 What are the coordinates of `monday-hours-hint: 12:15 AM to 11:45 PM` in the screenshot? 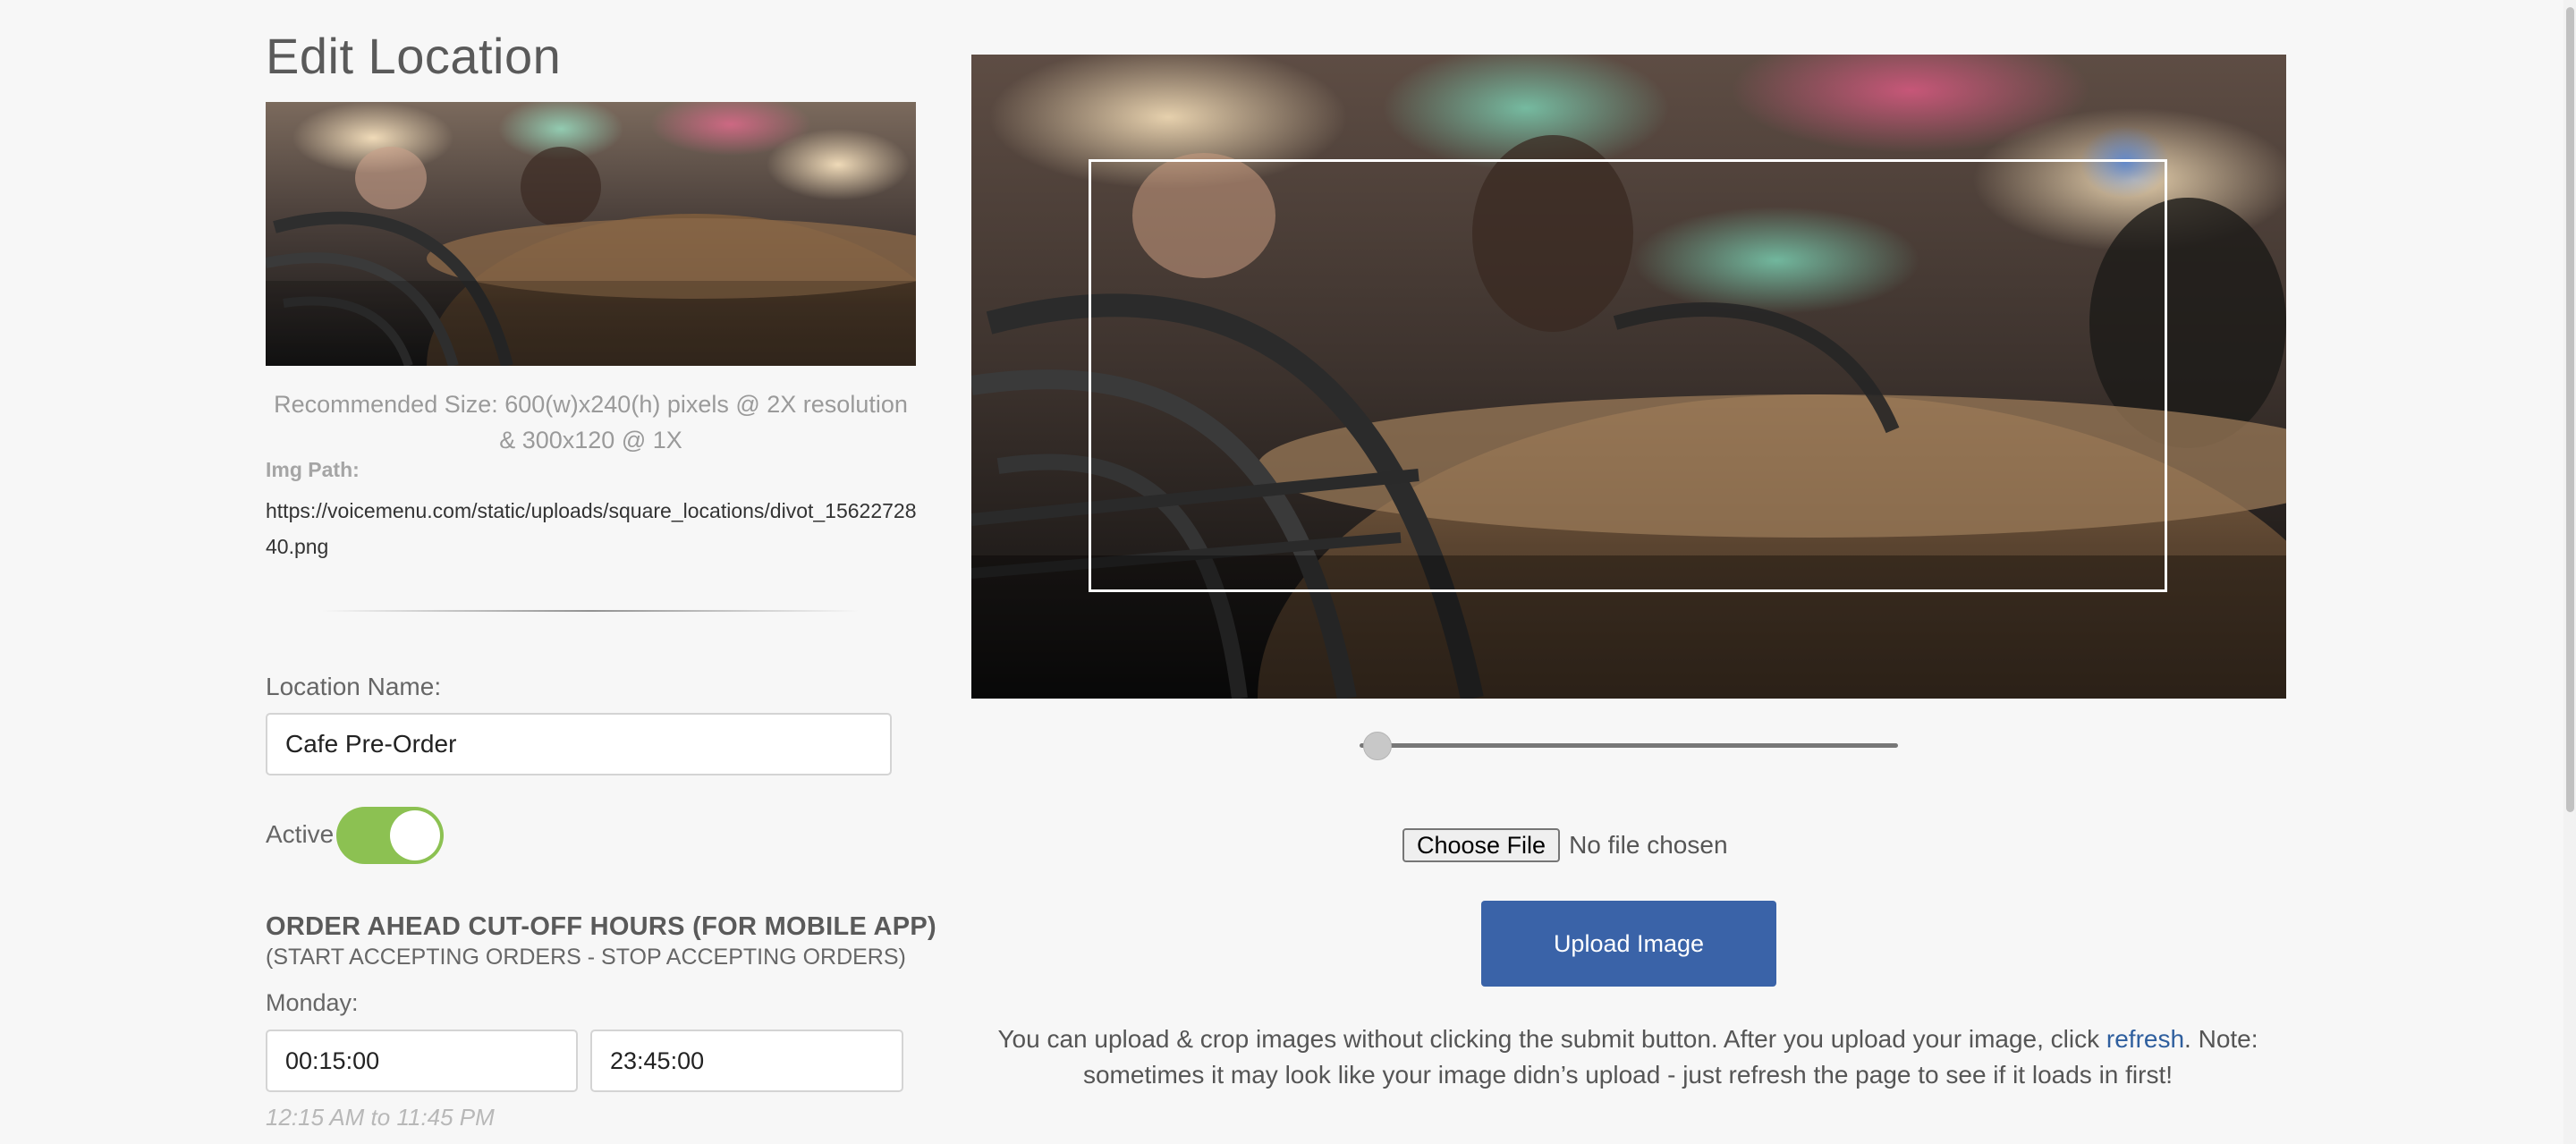 It's located at (380, 1117).